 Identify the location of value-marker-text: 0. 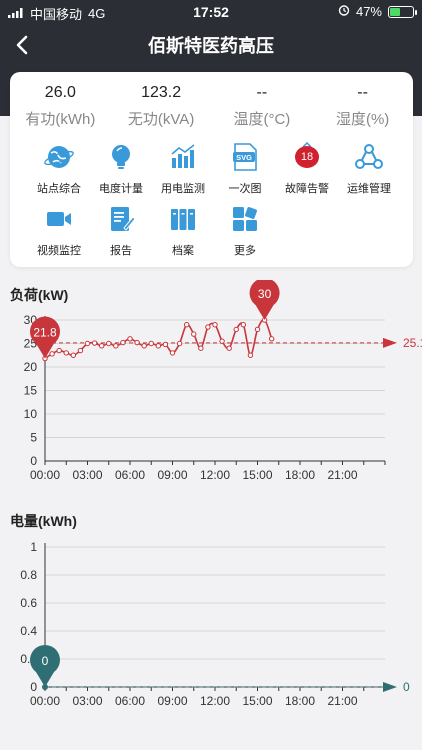
(45, 661).